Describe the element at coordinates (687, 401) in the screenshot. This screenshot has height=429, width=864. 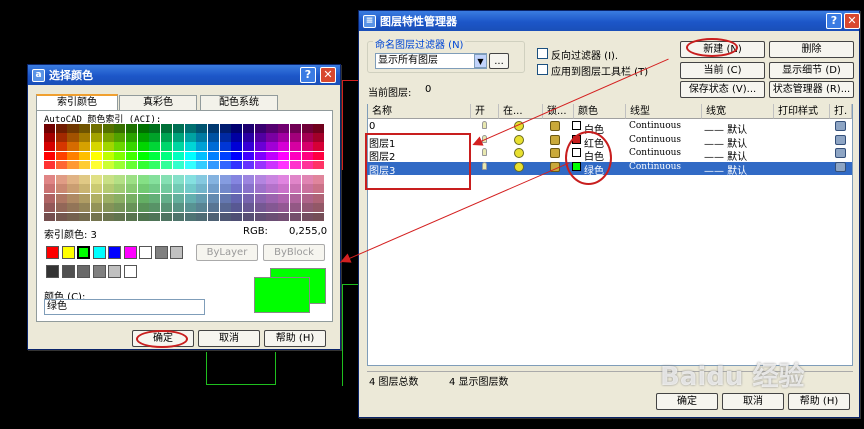
I see `ok-button: 确定` at that location.